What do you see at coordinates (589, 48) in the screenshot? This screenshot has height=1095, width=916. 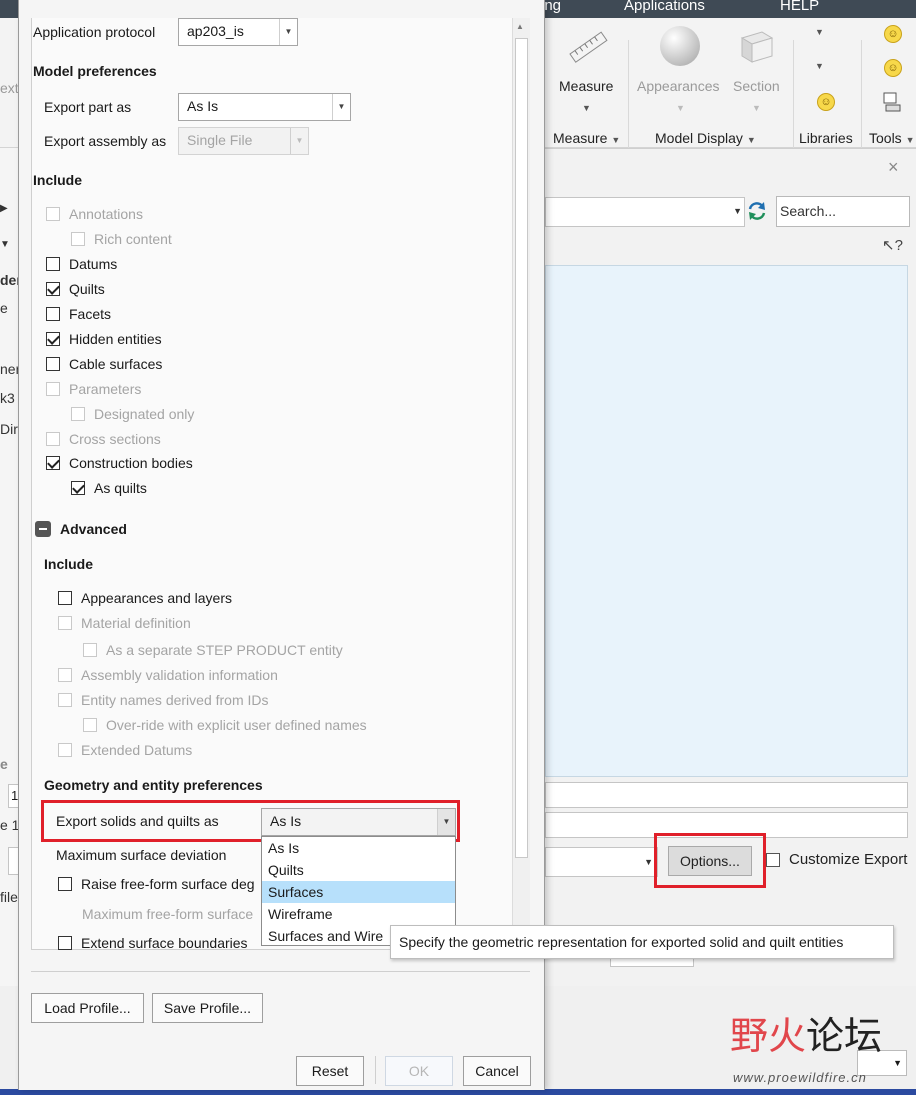 I see `measure-icon` at bounding box center [589, 48].